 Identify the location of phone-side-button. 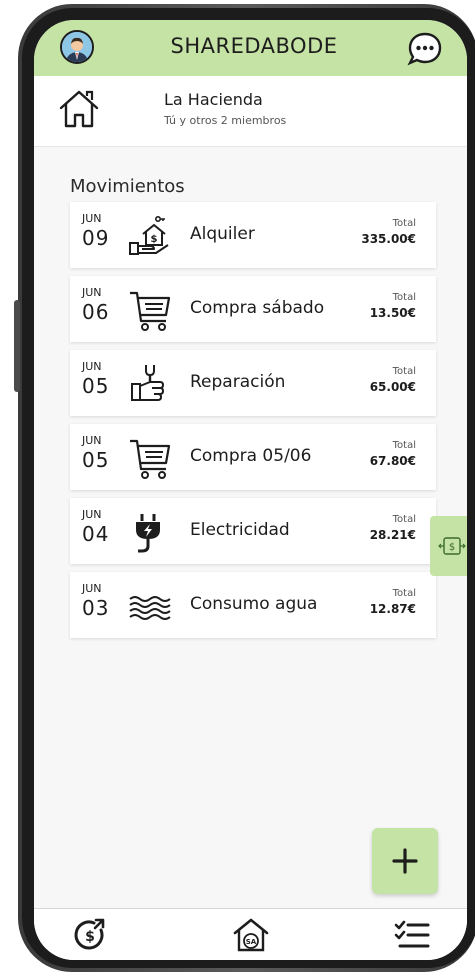
(17, 346).